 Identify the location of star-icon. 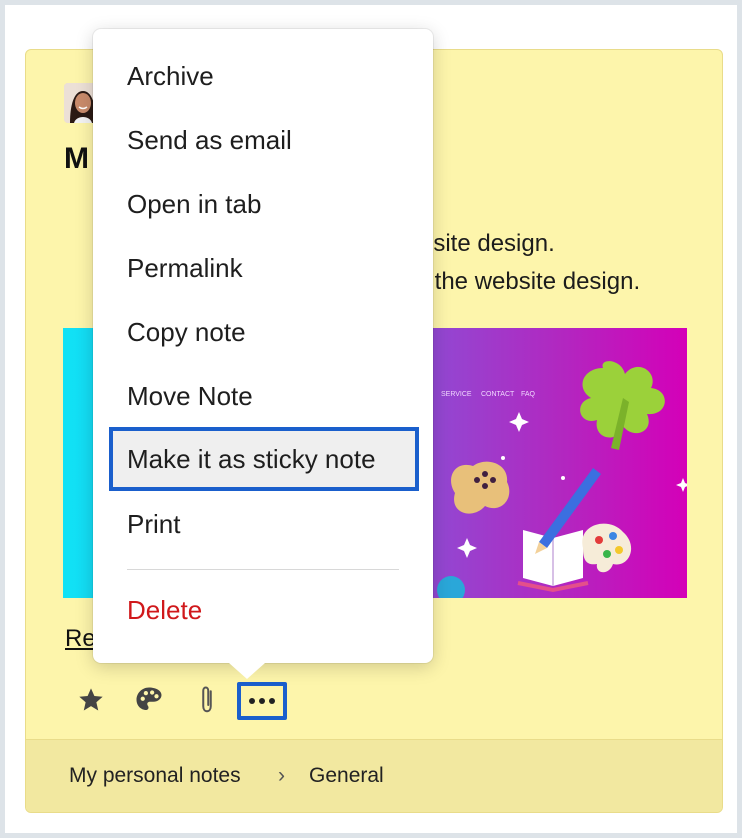
(91, 702).